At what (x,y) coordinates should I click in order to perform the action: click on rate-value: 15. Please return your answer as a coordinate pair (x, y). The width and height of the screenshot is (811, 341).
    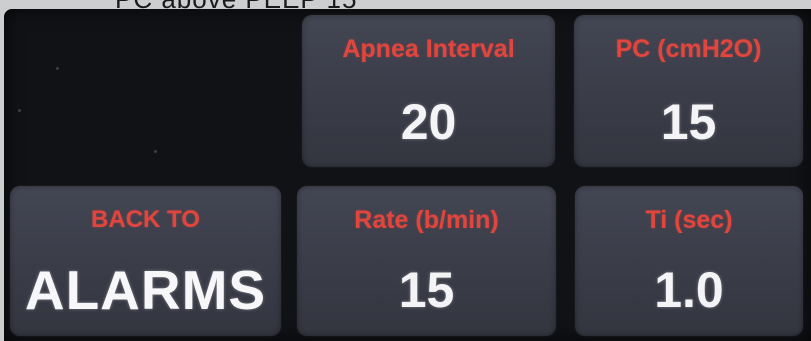
    Looking at the image, I should click on (426, 290).